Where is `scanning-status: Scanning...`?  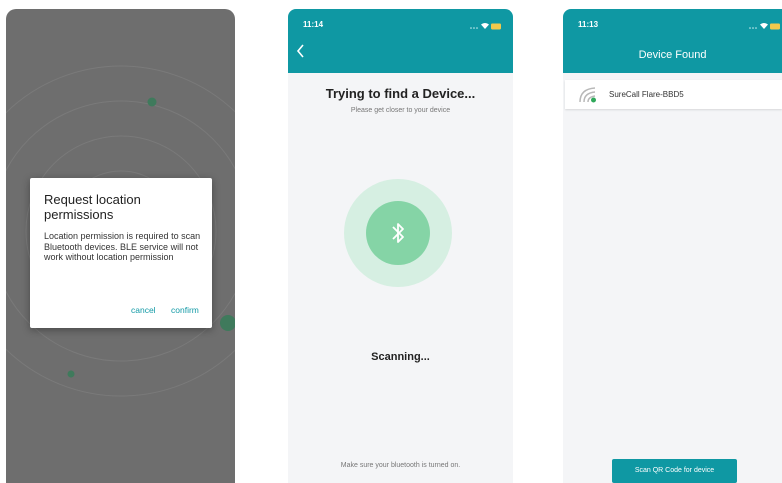
scanning-status: Scanning... is located at coordinates (400, 357).